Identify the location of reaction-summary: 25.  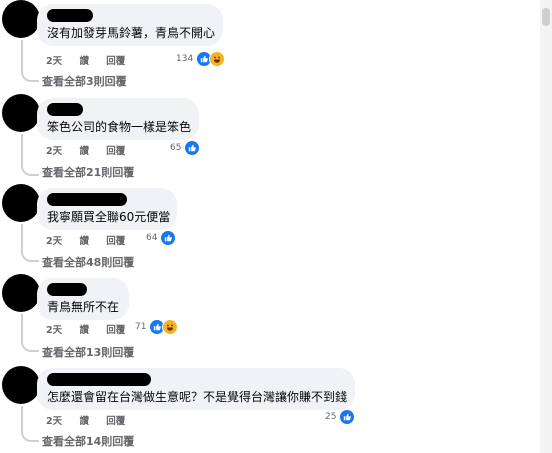
(340, 417).